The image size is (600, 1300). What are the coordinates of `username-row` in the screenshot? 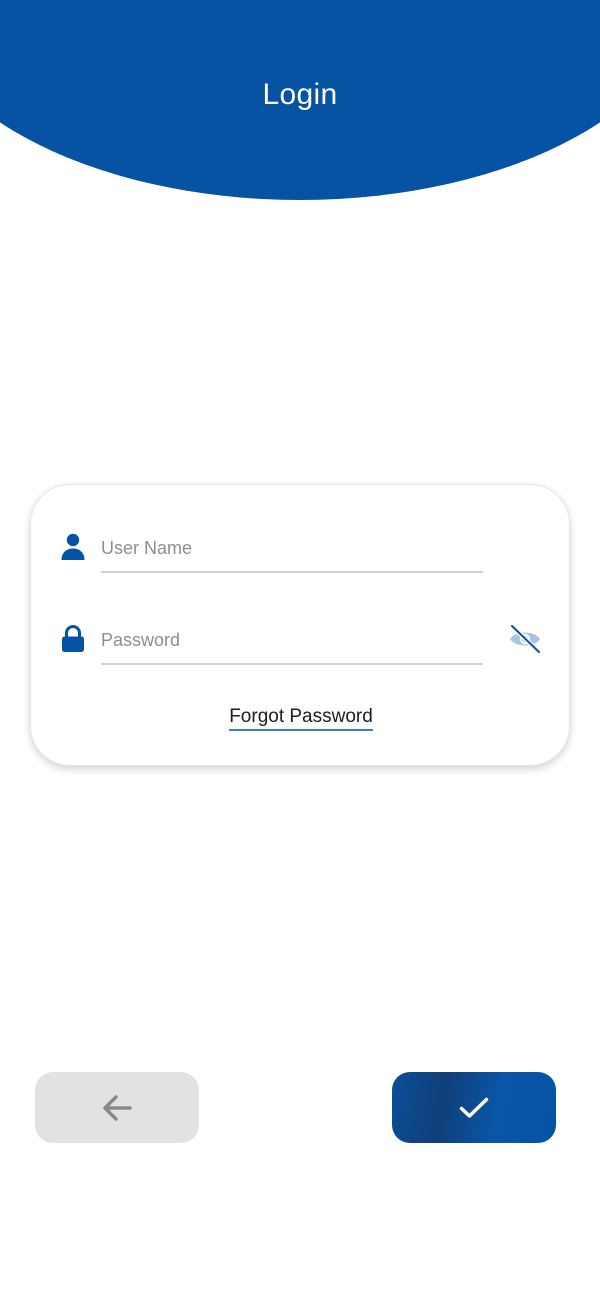 It's located at (301, 550).